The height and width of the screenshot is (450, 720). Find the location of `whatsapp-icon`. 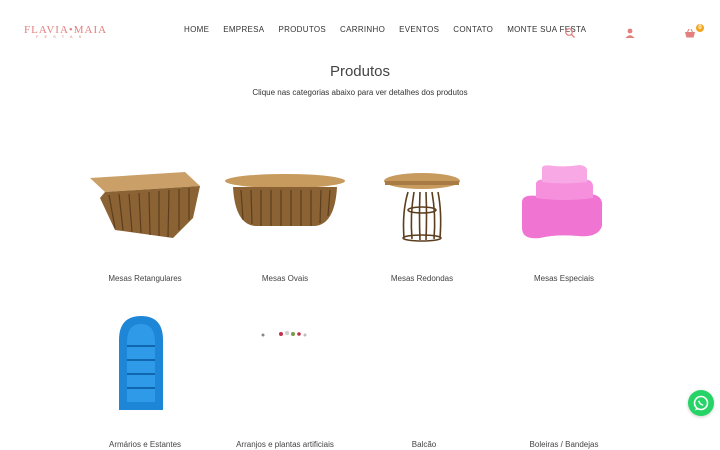

whatsapp-icon is located at coordinates (701, 403).